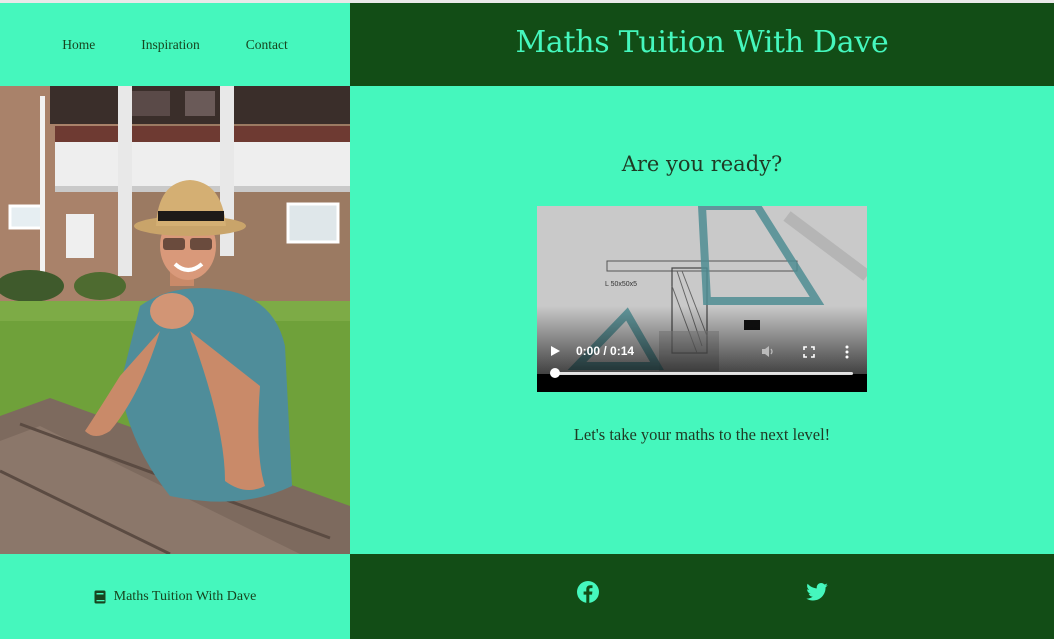  I want to click on facebook-icon, so click(588, 592).